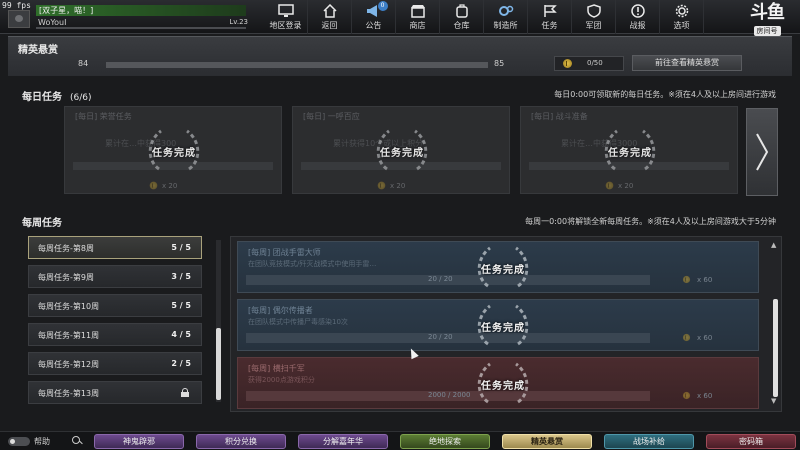 This screenshot has height=450, width=800. Describe the element at coordinates (547, 441) in the screenshot. I see `tab-elite-reward: 精英悬赏` at that location.